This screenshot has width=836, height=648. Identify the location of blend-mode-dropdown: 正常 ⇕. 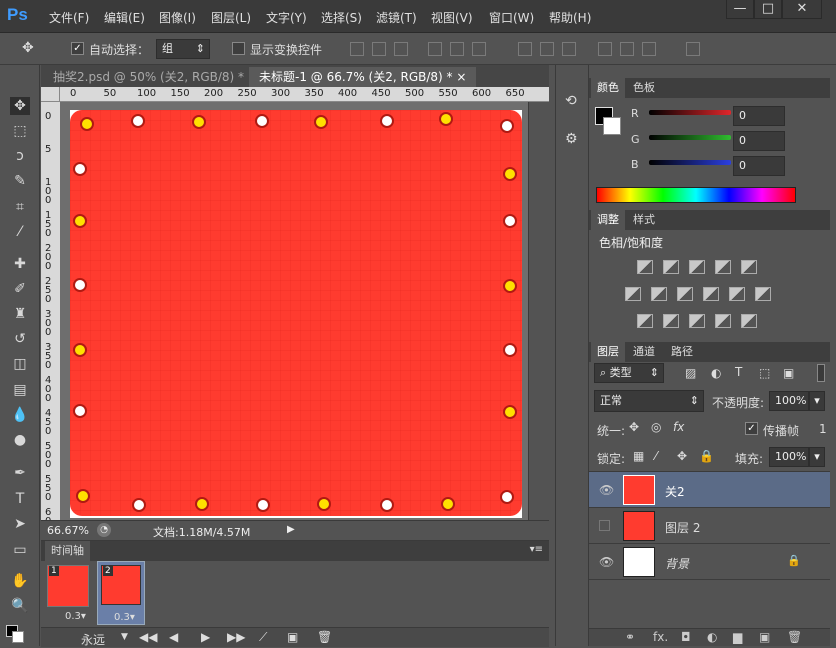
(649, 401).